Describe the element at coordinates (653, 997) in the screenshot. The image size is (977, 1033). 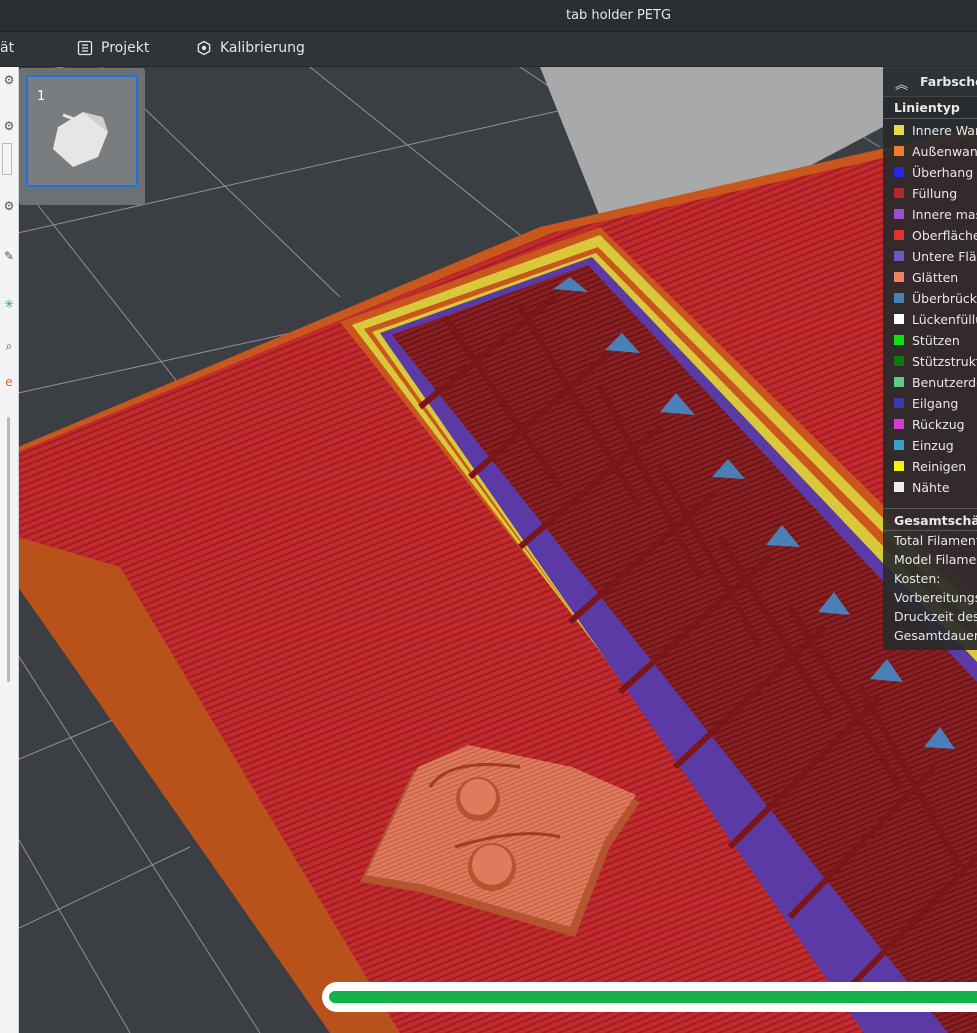
I see `progress-fill` at that location.